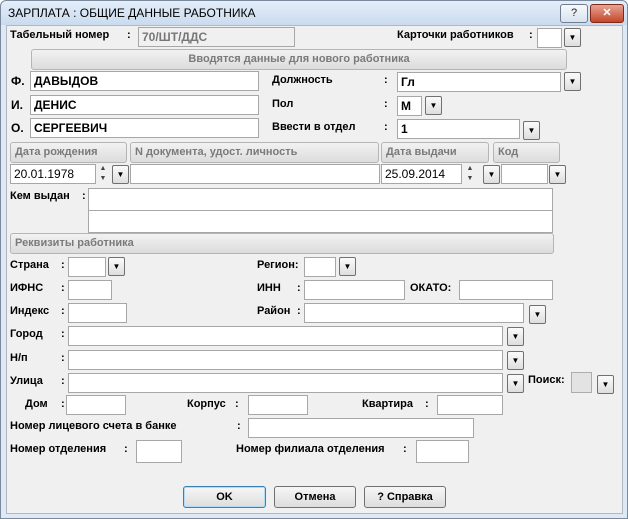  I want to click on cards-colon: :, so click(531, 35).